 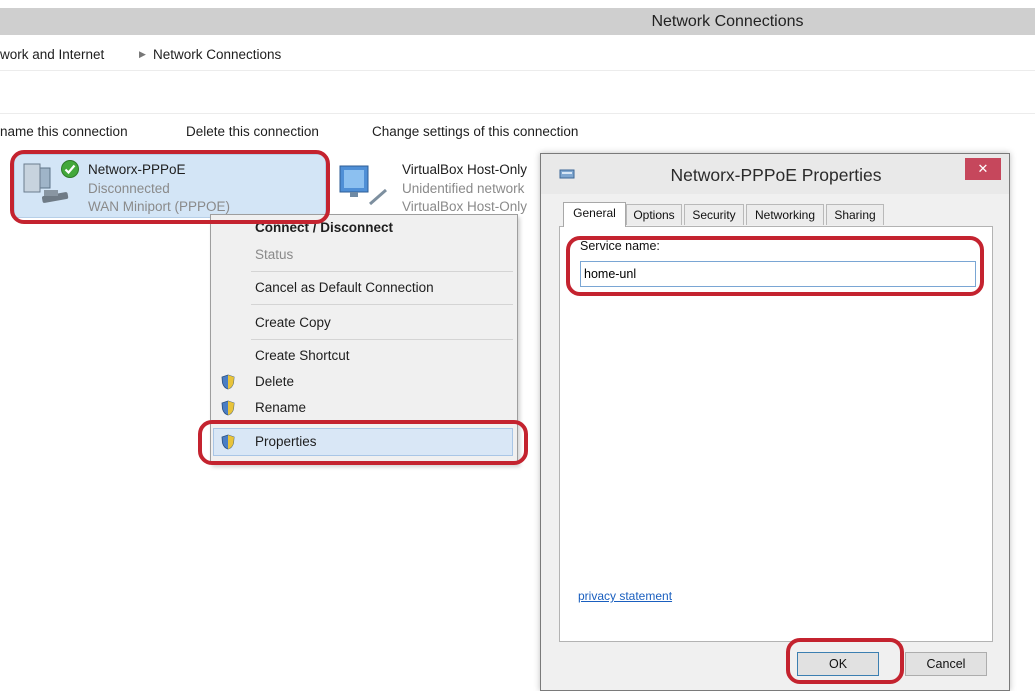 What do you see at coordinates (625, 596) in the screenshot?
I see `privacy-statement-link: privacy statement` at bounding box center [625, 596].